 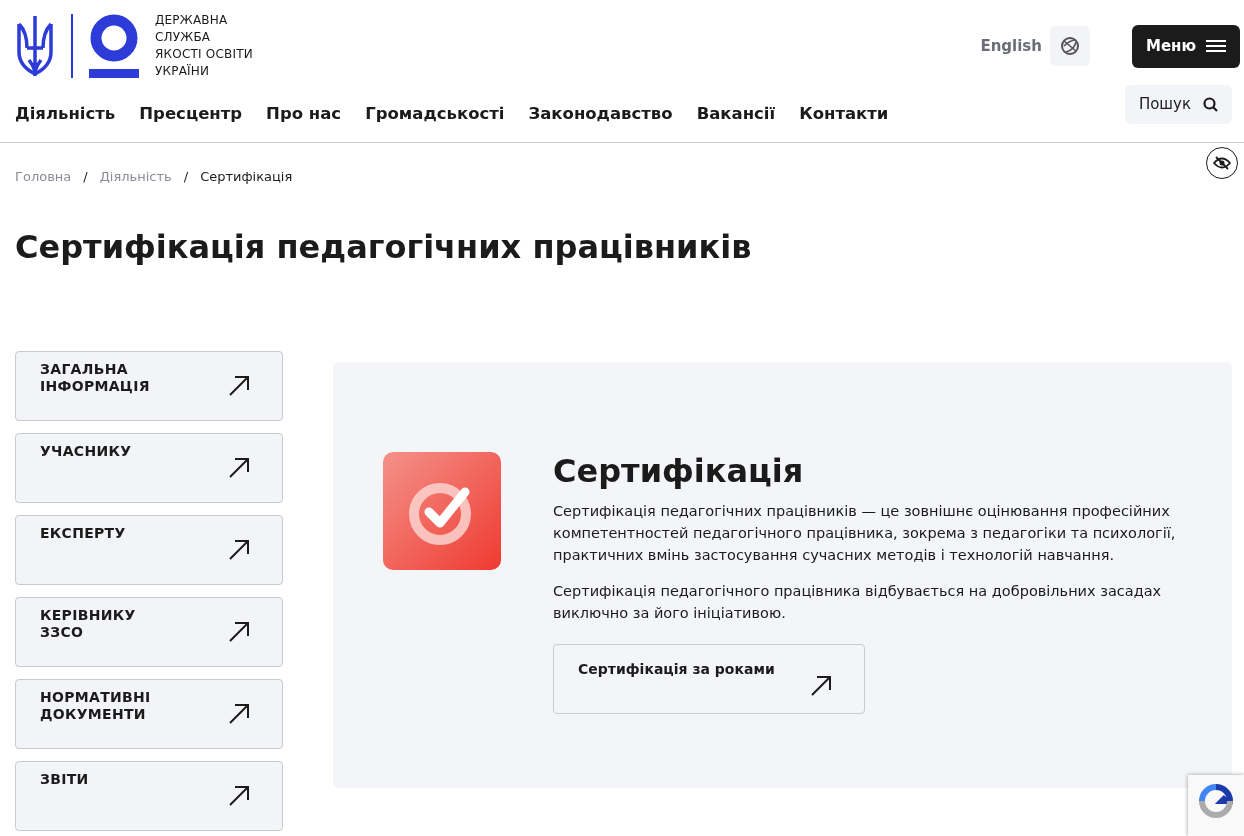 What do you see at coordinates (1178, 104) in the screenshot?
I see `search-button: Пошук` at bounding box center [1178, 104].